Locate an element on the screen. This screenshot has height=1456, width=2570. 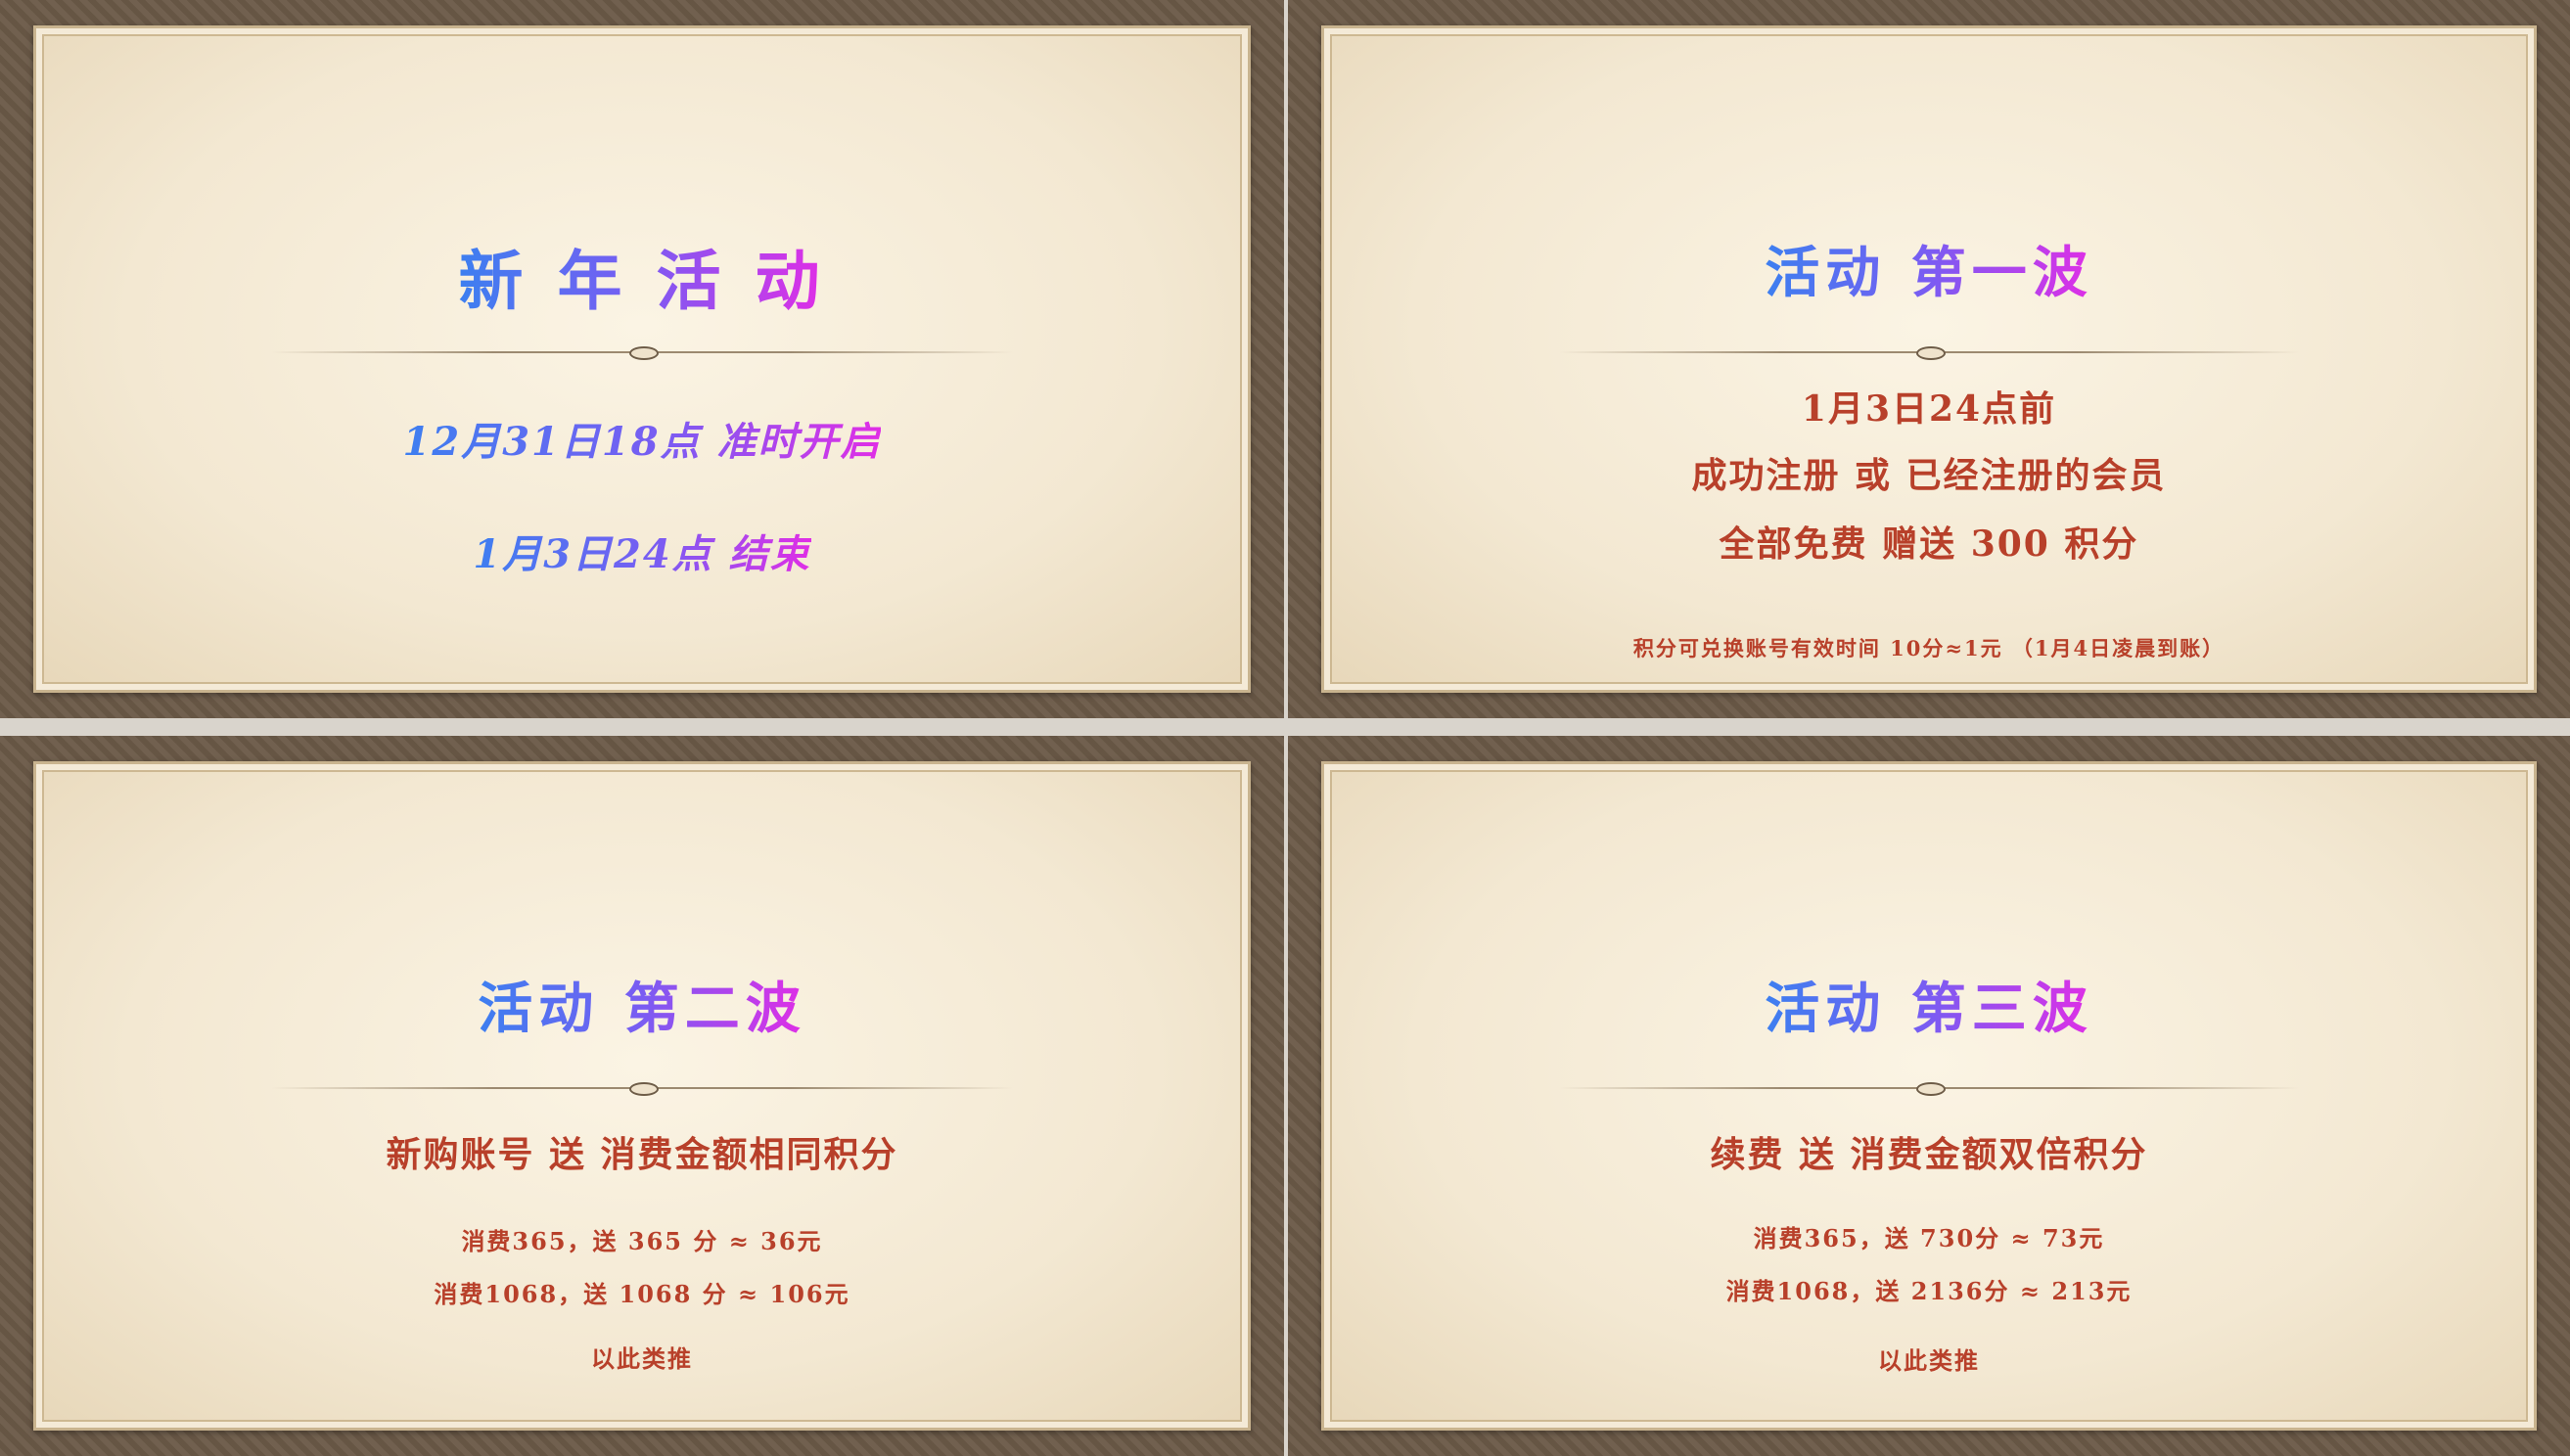
reward-text: 全部免费 赠送 300 积分 is located at coordinates (1929, 544).